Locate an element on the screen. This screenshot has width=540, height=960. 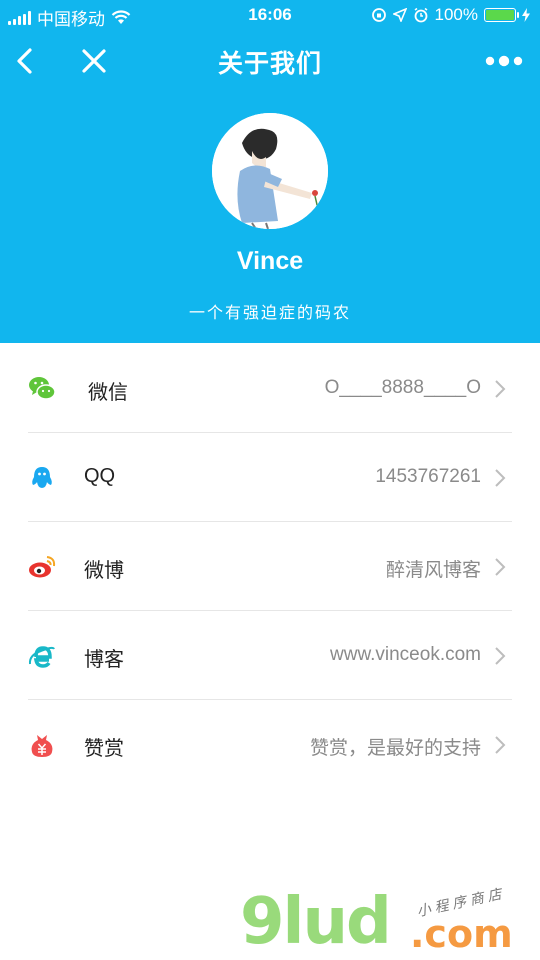
battery-percent: 100% is located at coordinates (456, 14).